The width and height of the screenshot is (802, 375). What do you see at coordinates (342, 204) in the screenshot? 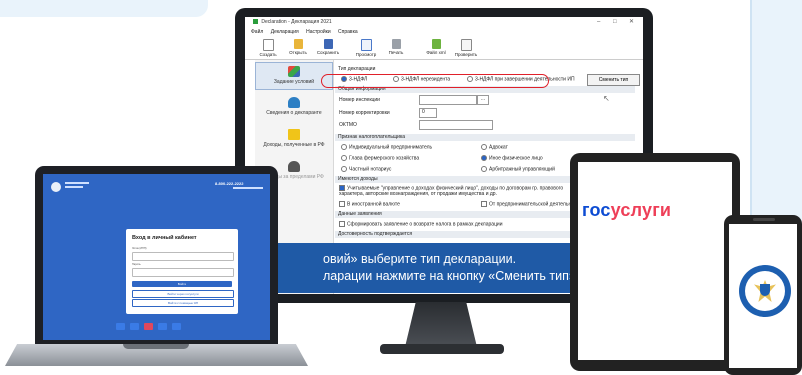
I see `checkbox-foreign-box` at bounding box center [342, 204].